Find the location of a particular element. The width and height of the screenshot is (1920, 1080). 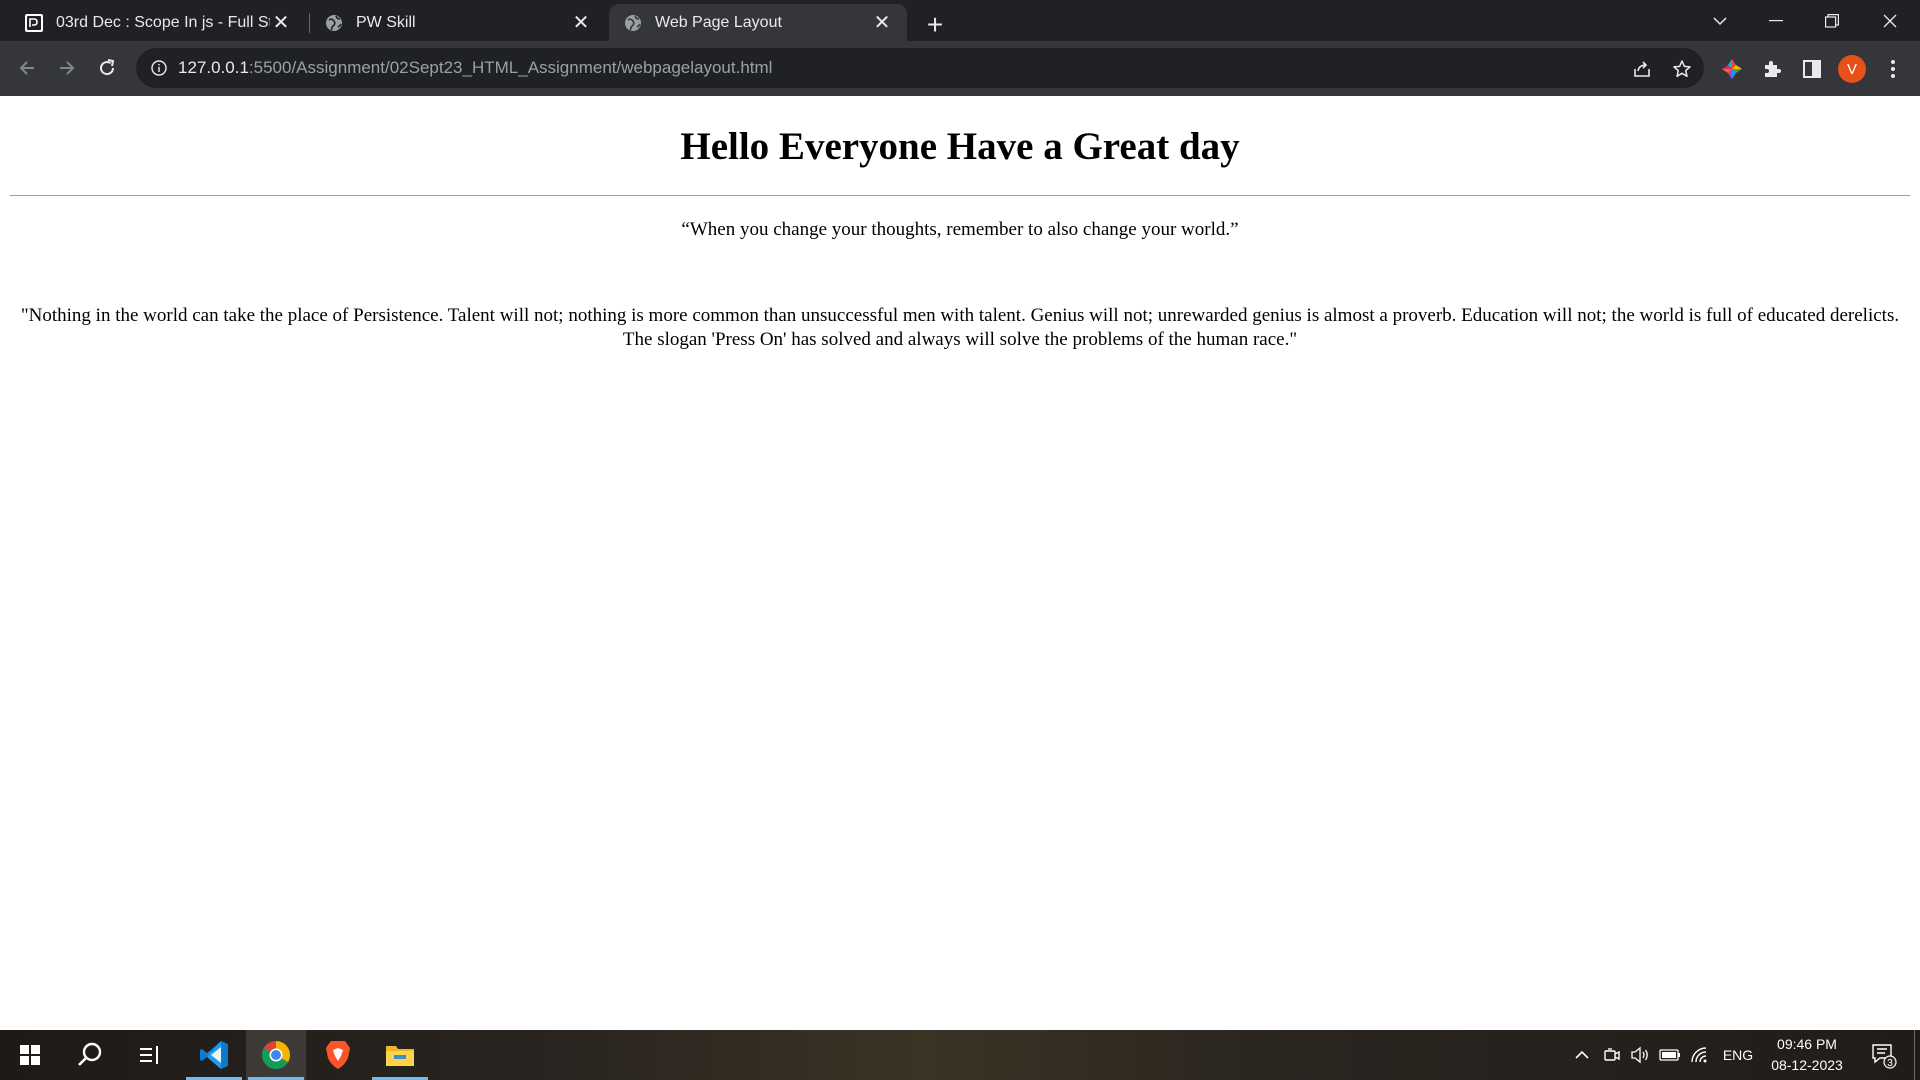

windows-start-icon is located at coordinates (30, 1055).